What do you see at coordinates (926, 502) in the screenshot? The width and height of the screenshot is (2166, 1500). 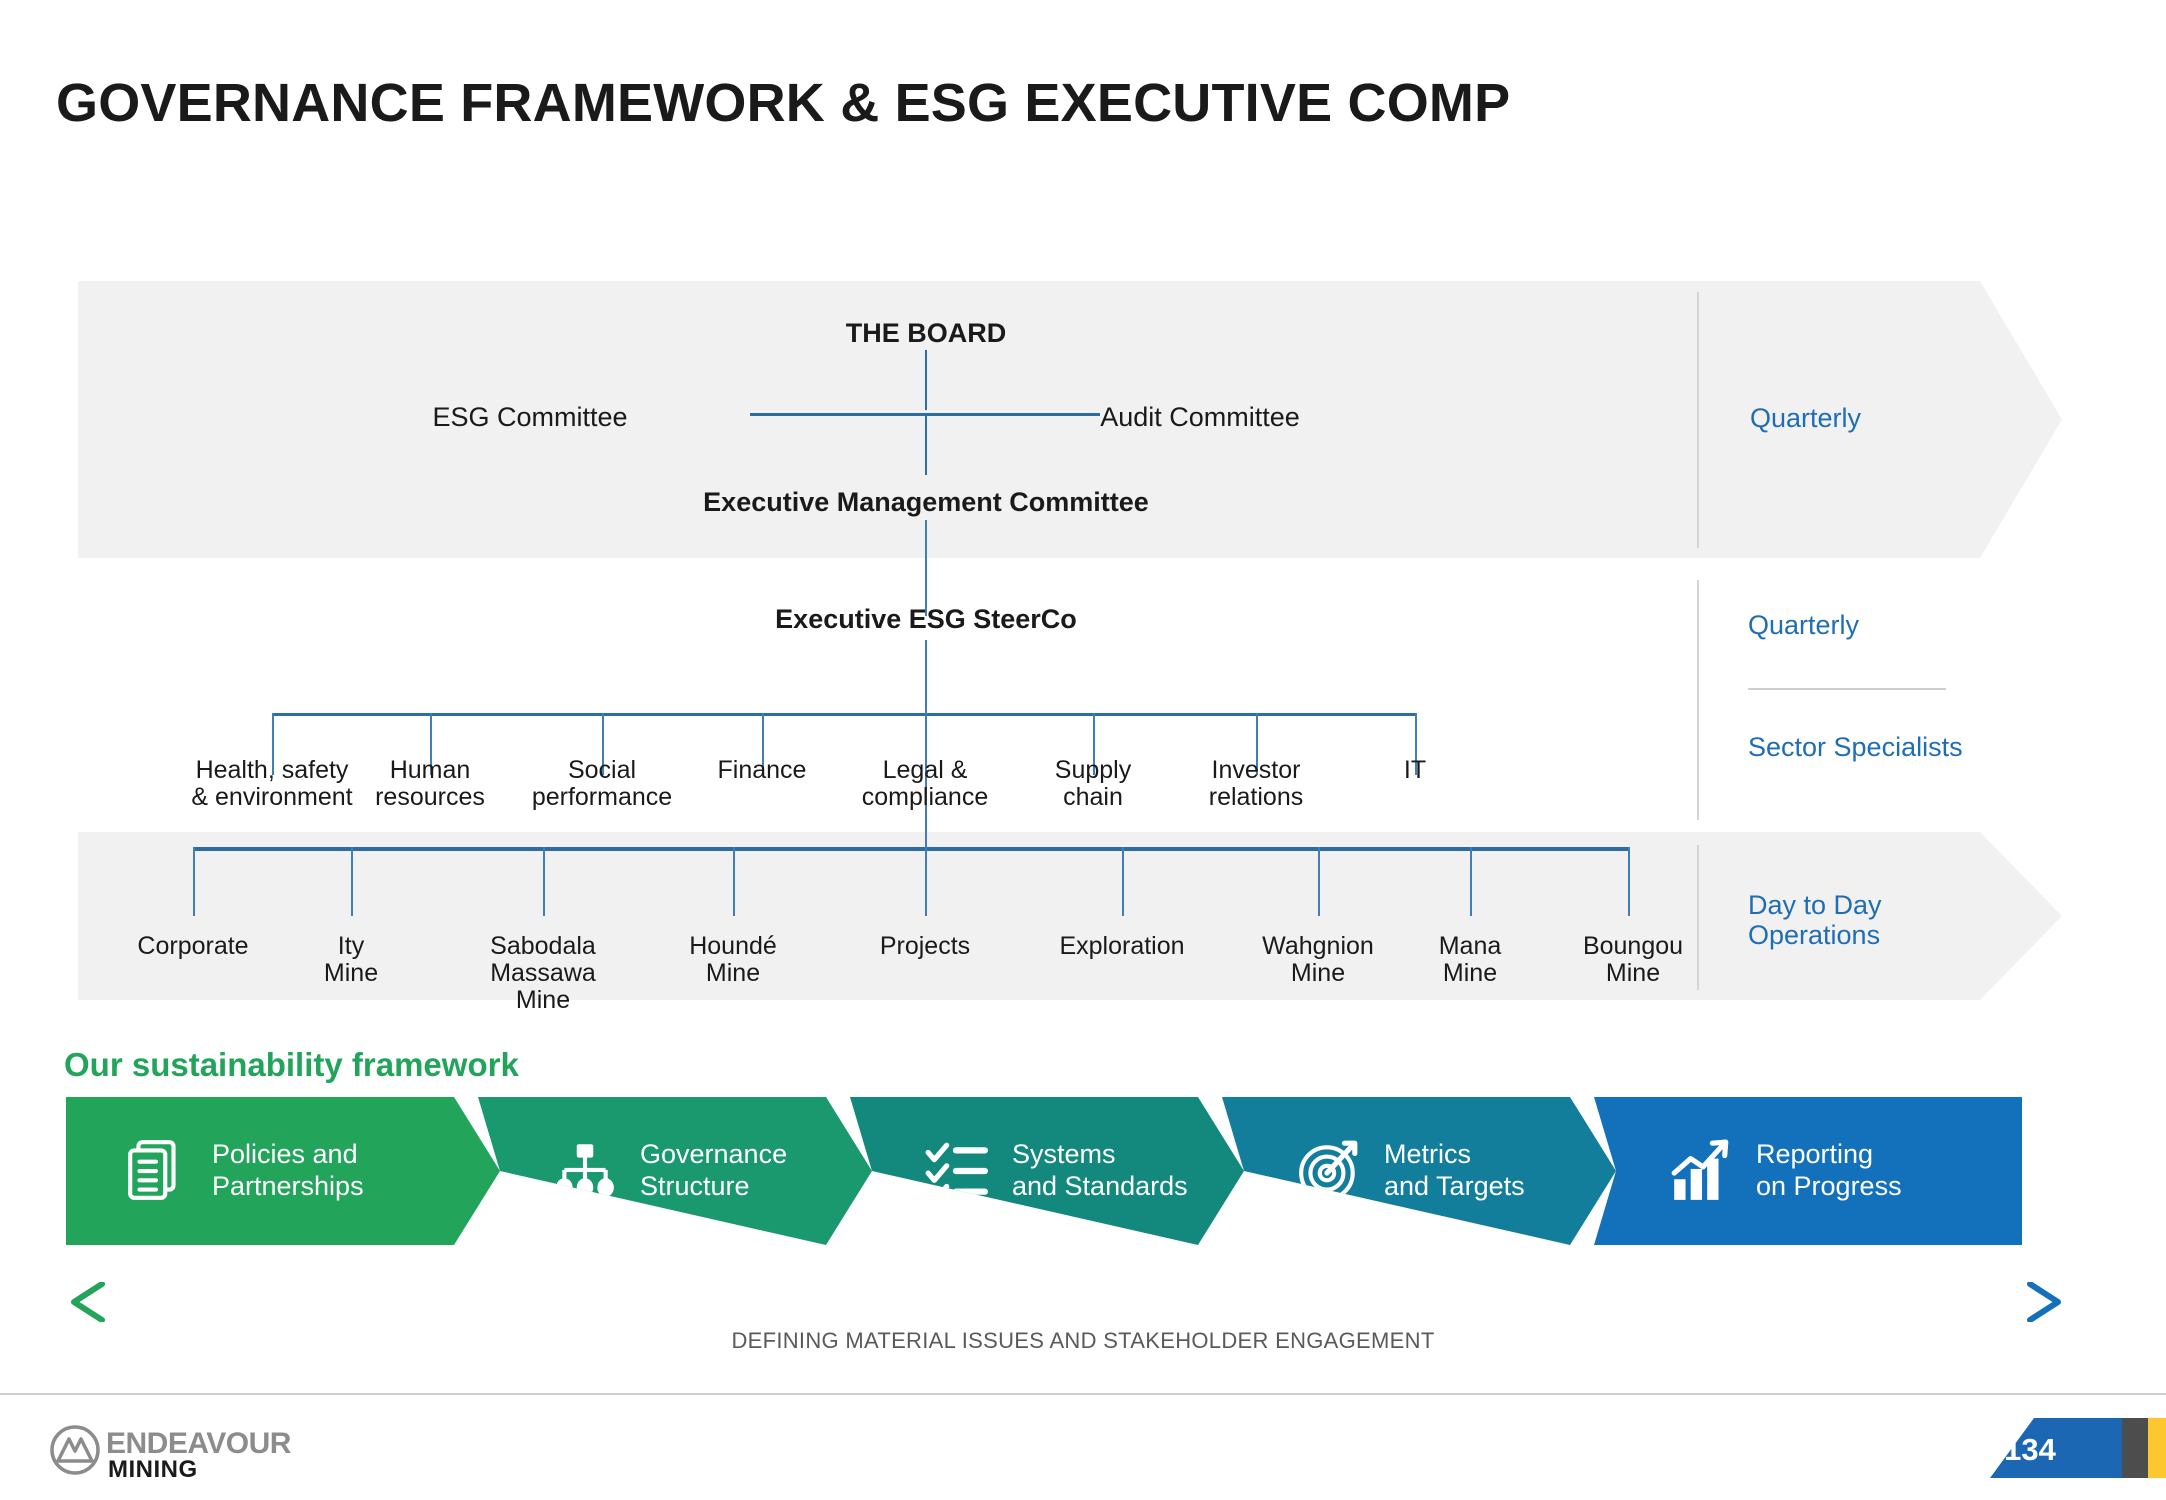 I see `node-executive-management-committee: Executive Management Committee` at bounding box center [926, 502].